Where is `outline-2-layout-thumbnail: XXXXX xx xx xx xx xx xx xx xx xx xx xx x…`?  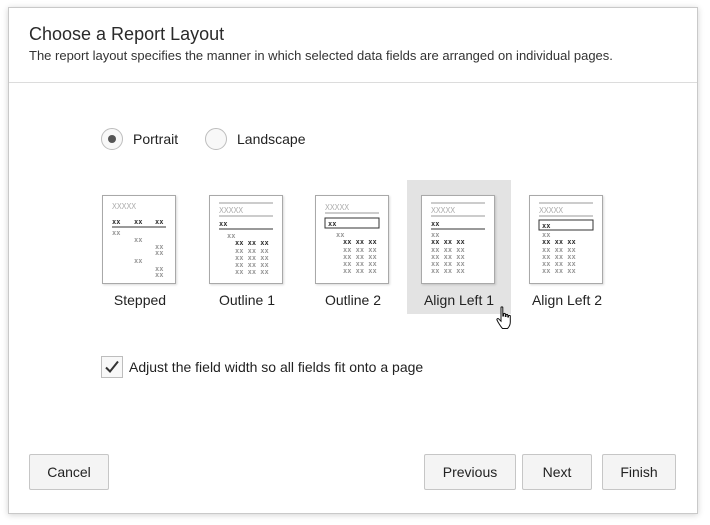
outline-2-layout-thumbnail: XXXXX xx xx xx xx xx xx xx xx xx xx xx x… is located at coordinates (352, 239).